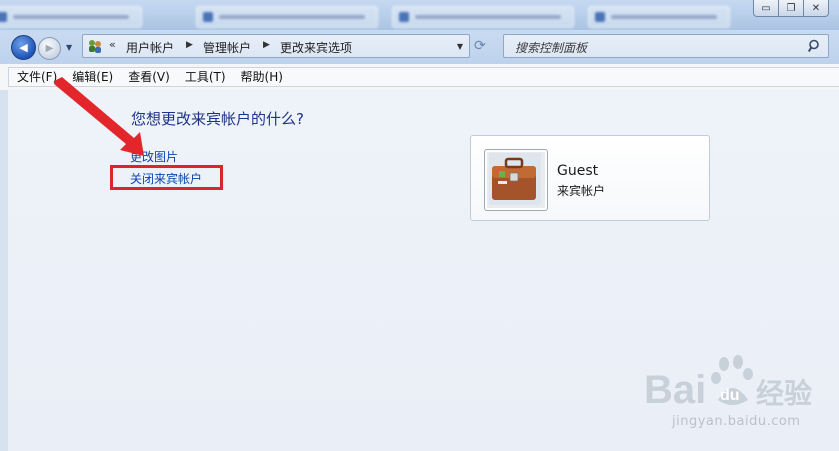 The height and width of the screenshot is (451, 839). What do you see at coordinates (730, 395) in the screenshot?
I see `watermark-logo-text2: du` at bounding box center [730, 395].